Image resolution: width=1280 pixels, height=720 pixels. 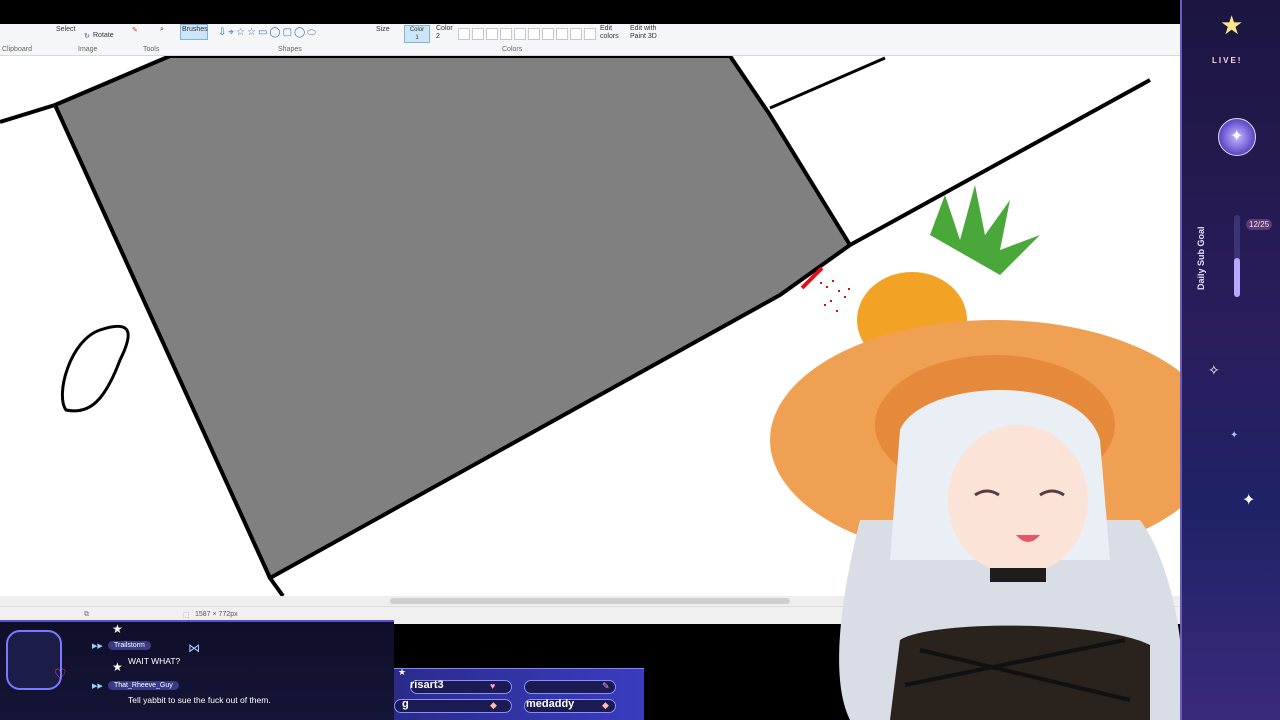 I want to click on select-button: Select, so click(x=65, y=29).